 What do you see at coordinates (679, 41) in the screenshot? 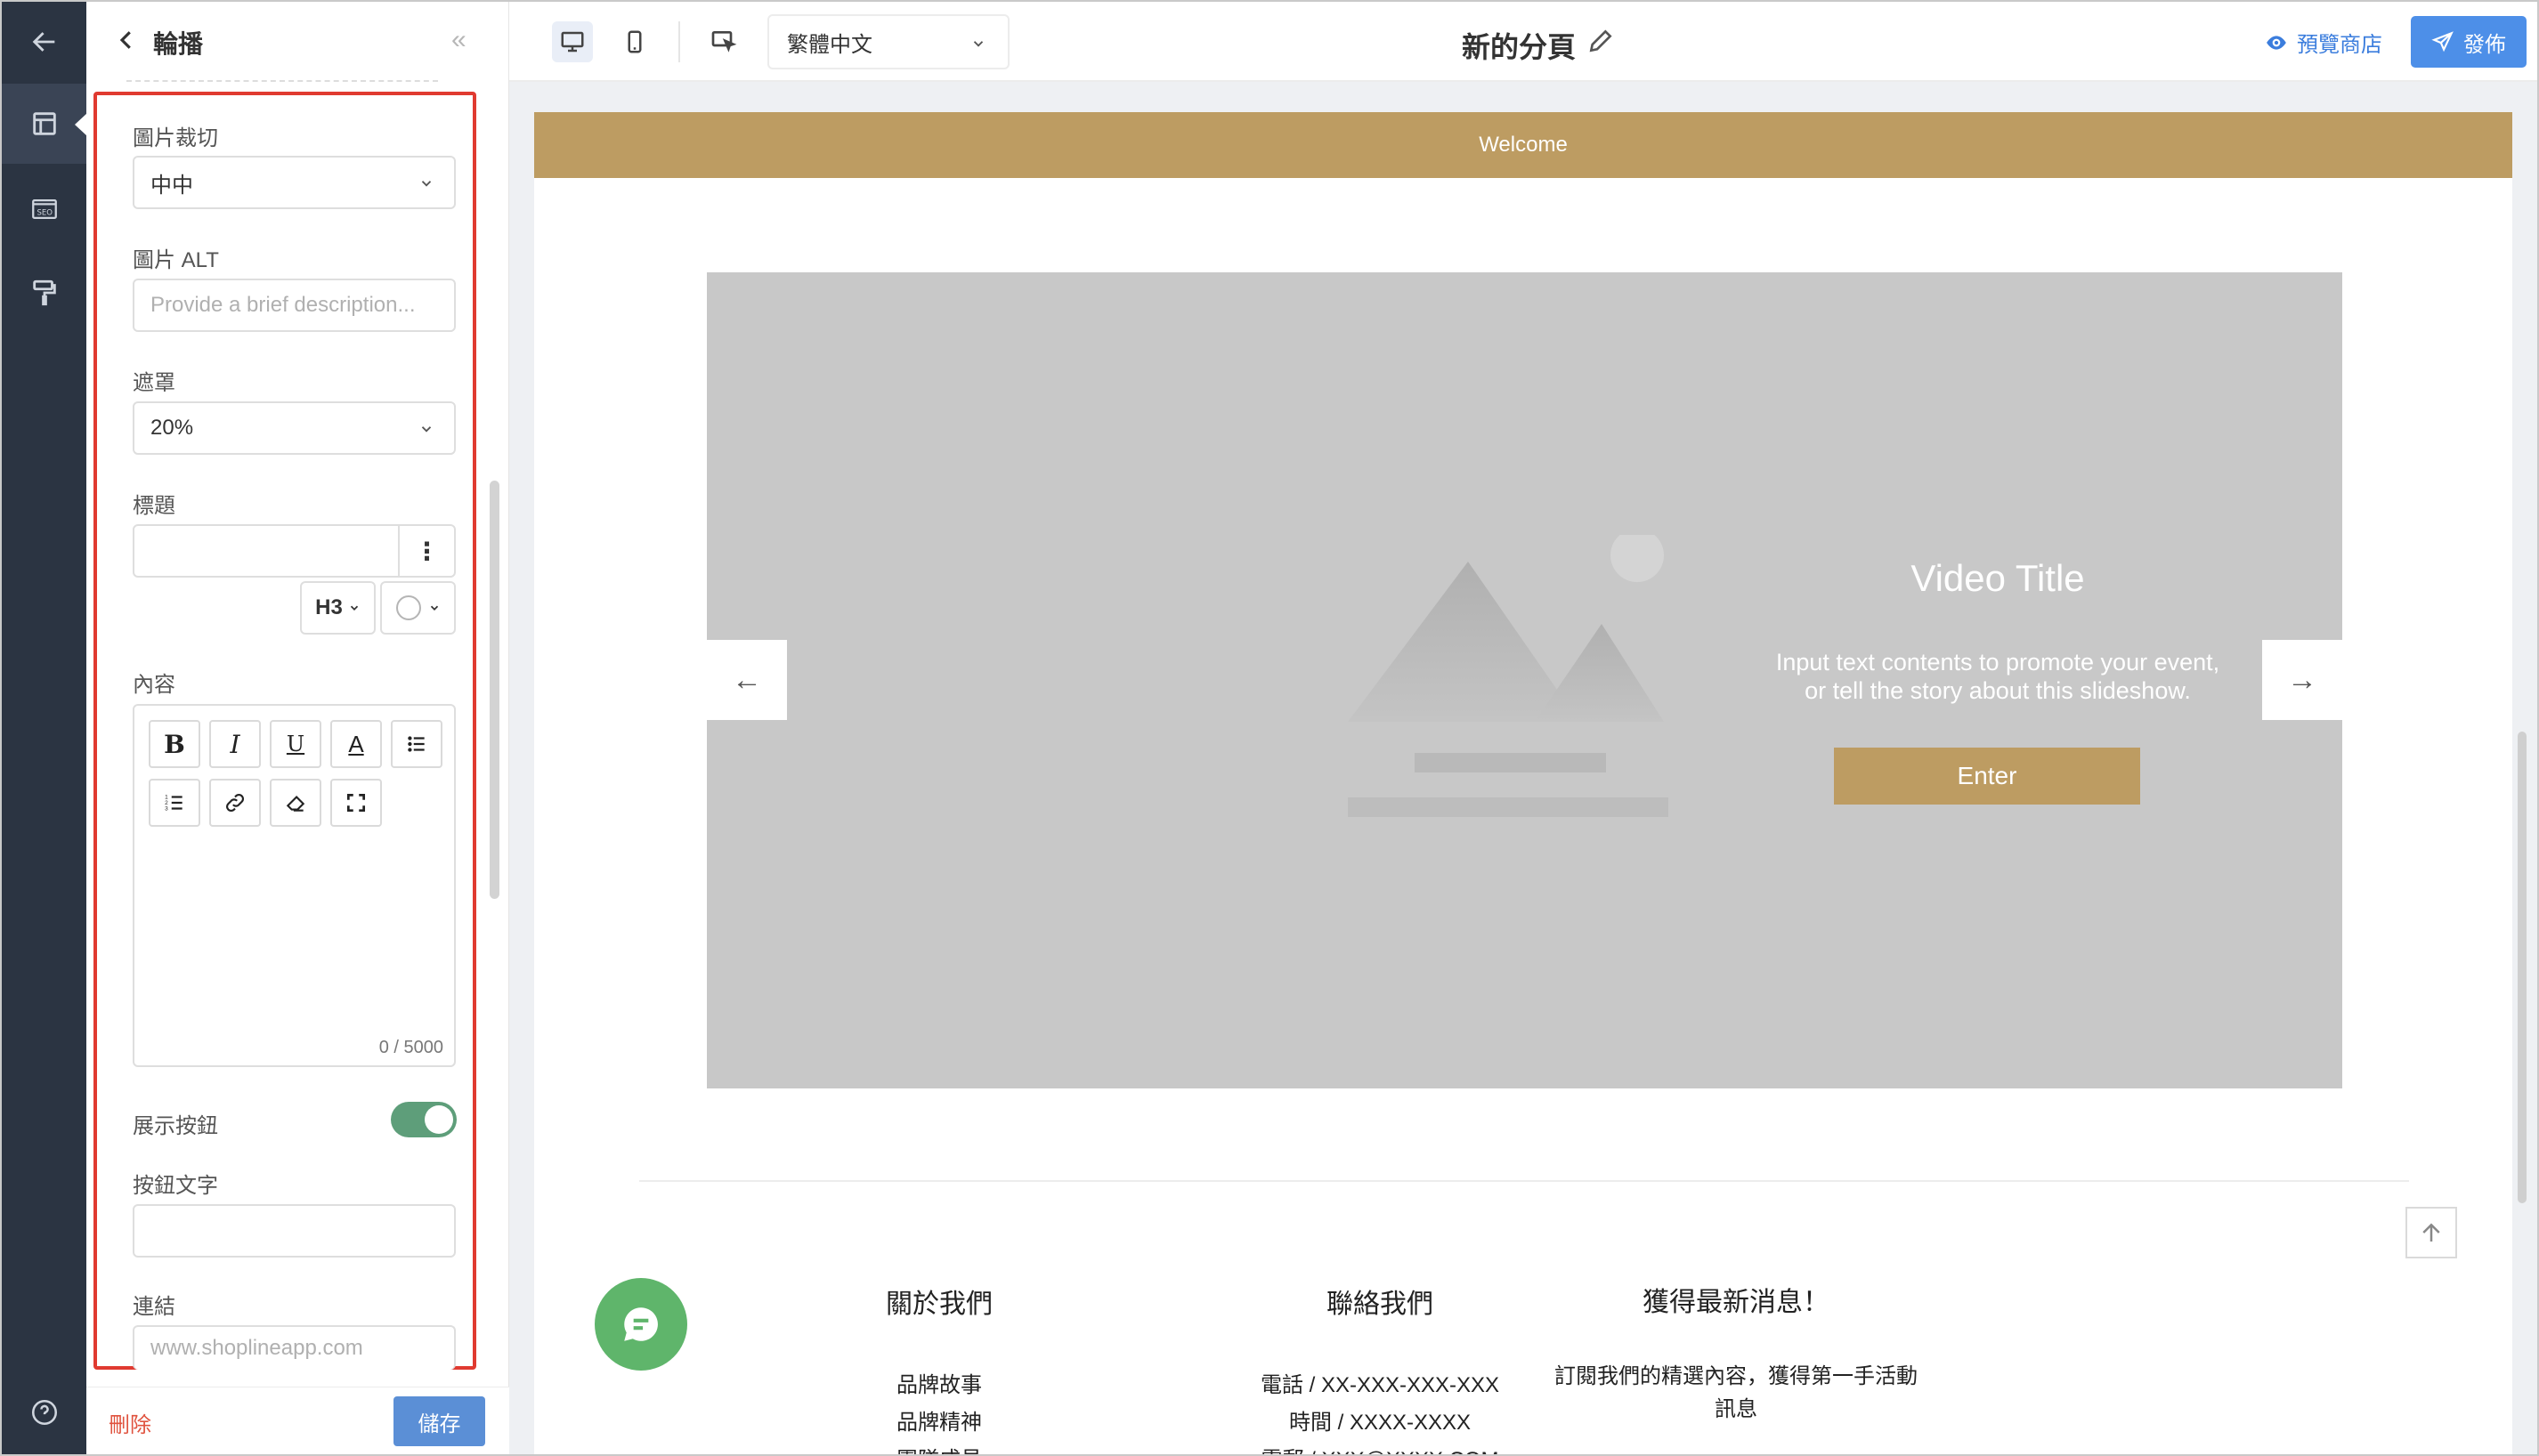
I see `toolbar-divider` at bounding box center [679, 41].